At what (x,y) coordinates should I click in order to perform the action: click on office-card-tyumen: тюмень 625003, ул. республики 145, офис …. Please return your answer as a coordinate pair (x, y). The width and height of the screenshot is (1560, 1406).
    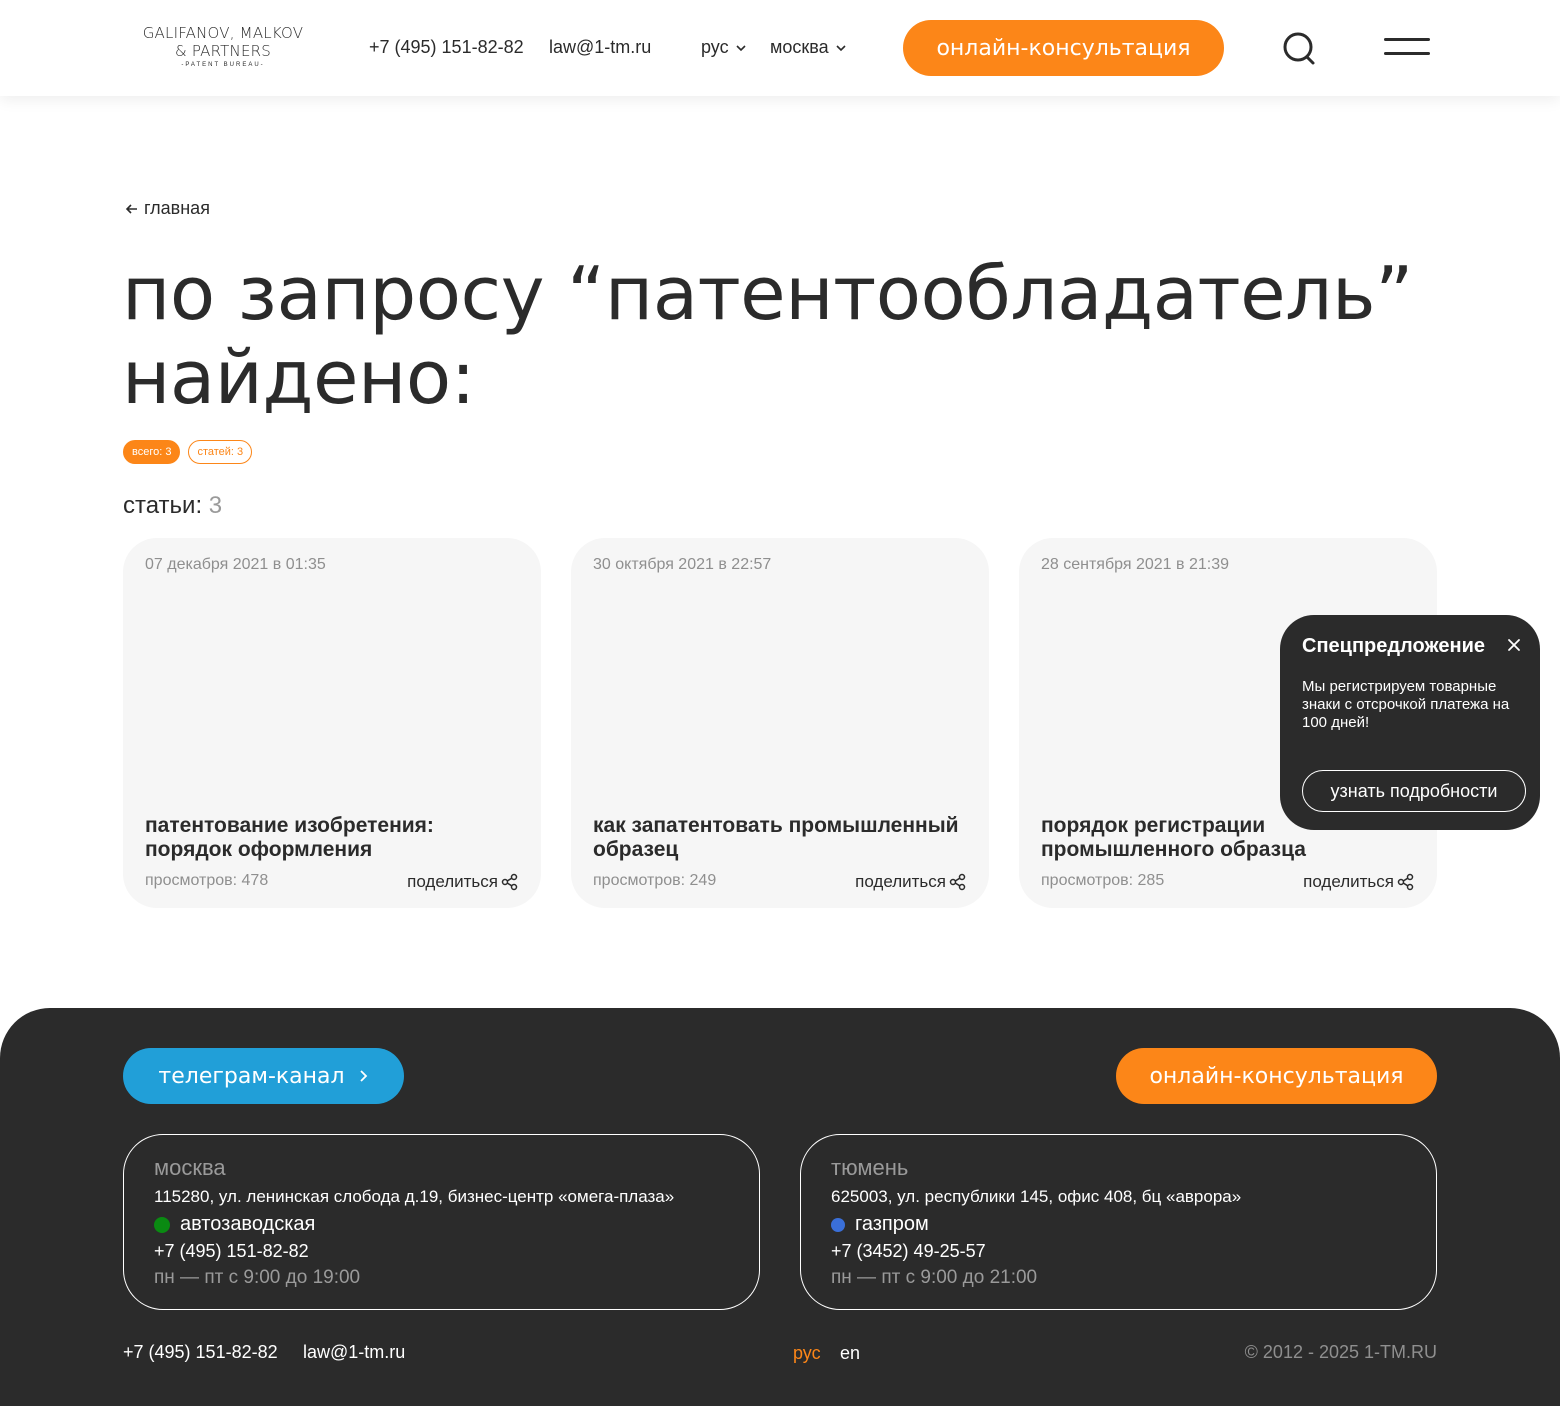
    Looking at the image, I should click on (1118, 1222).